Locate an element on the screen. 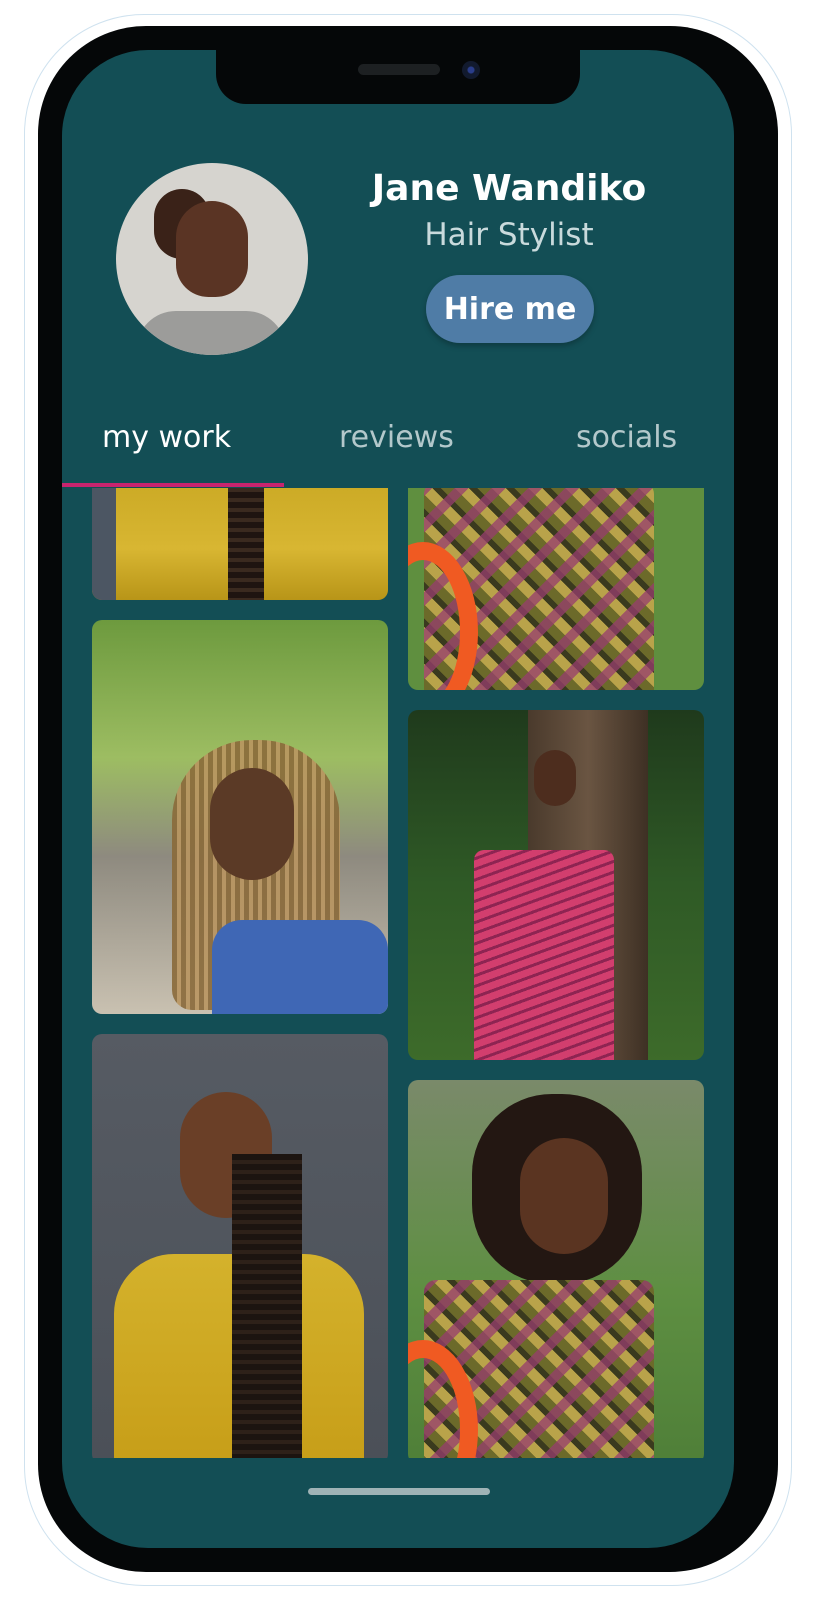 This screenshot has height=1602, width=814. avatar-shirt is located at coordinates (211, 333).